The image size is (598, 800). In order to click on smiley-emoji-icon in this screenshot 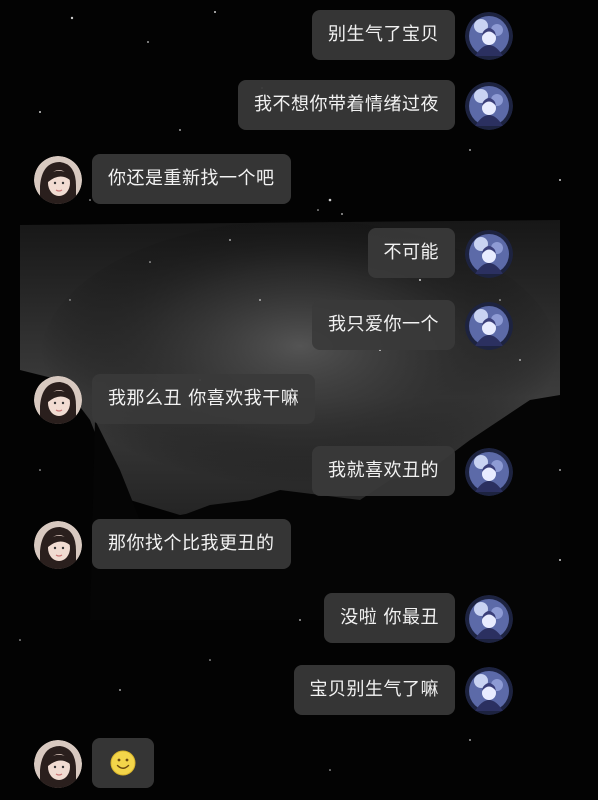, I will do `click(123, 763)`.